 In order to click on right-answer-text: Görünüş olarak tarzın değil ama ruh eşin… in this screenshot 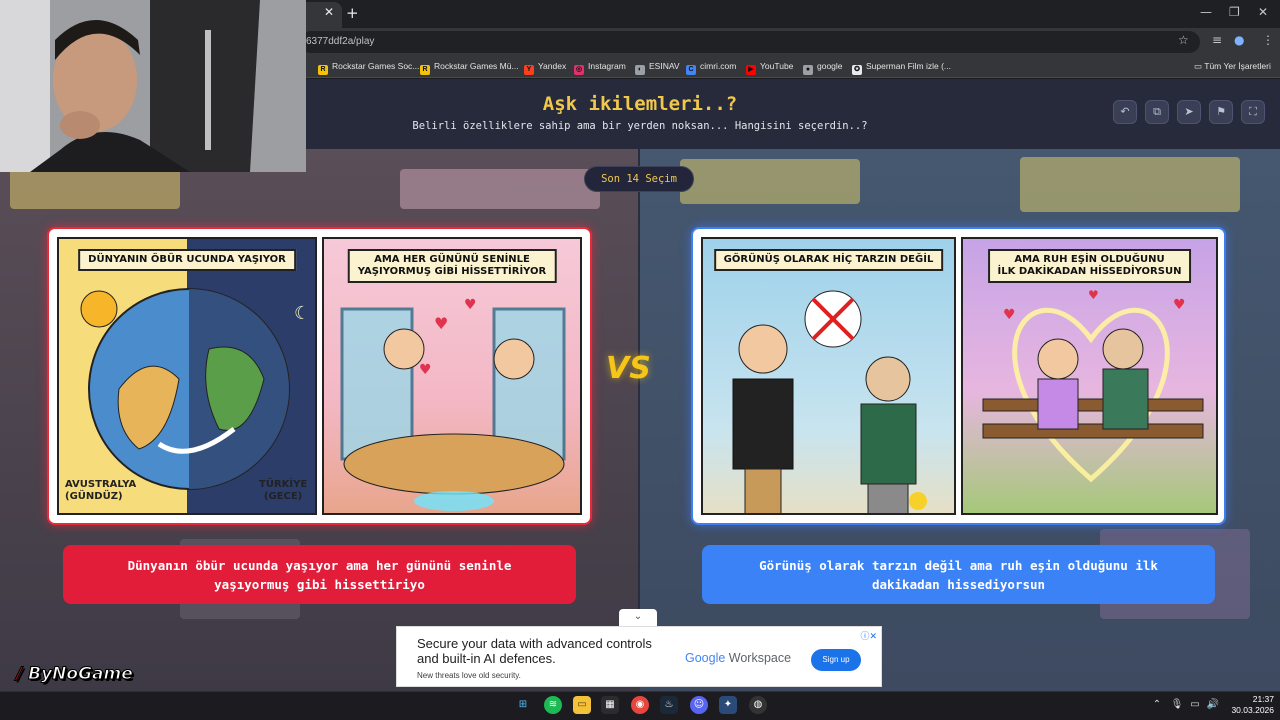, I will do `click(958, 574)`.